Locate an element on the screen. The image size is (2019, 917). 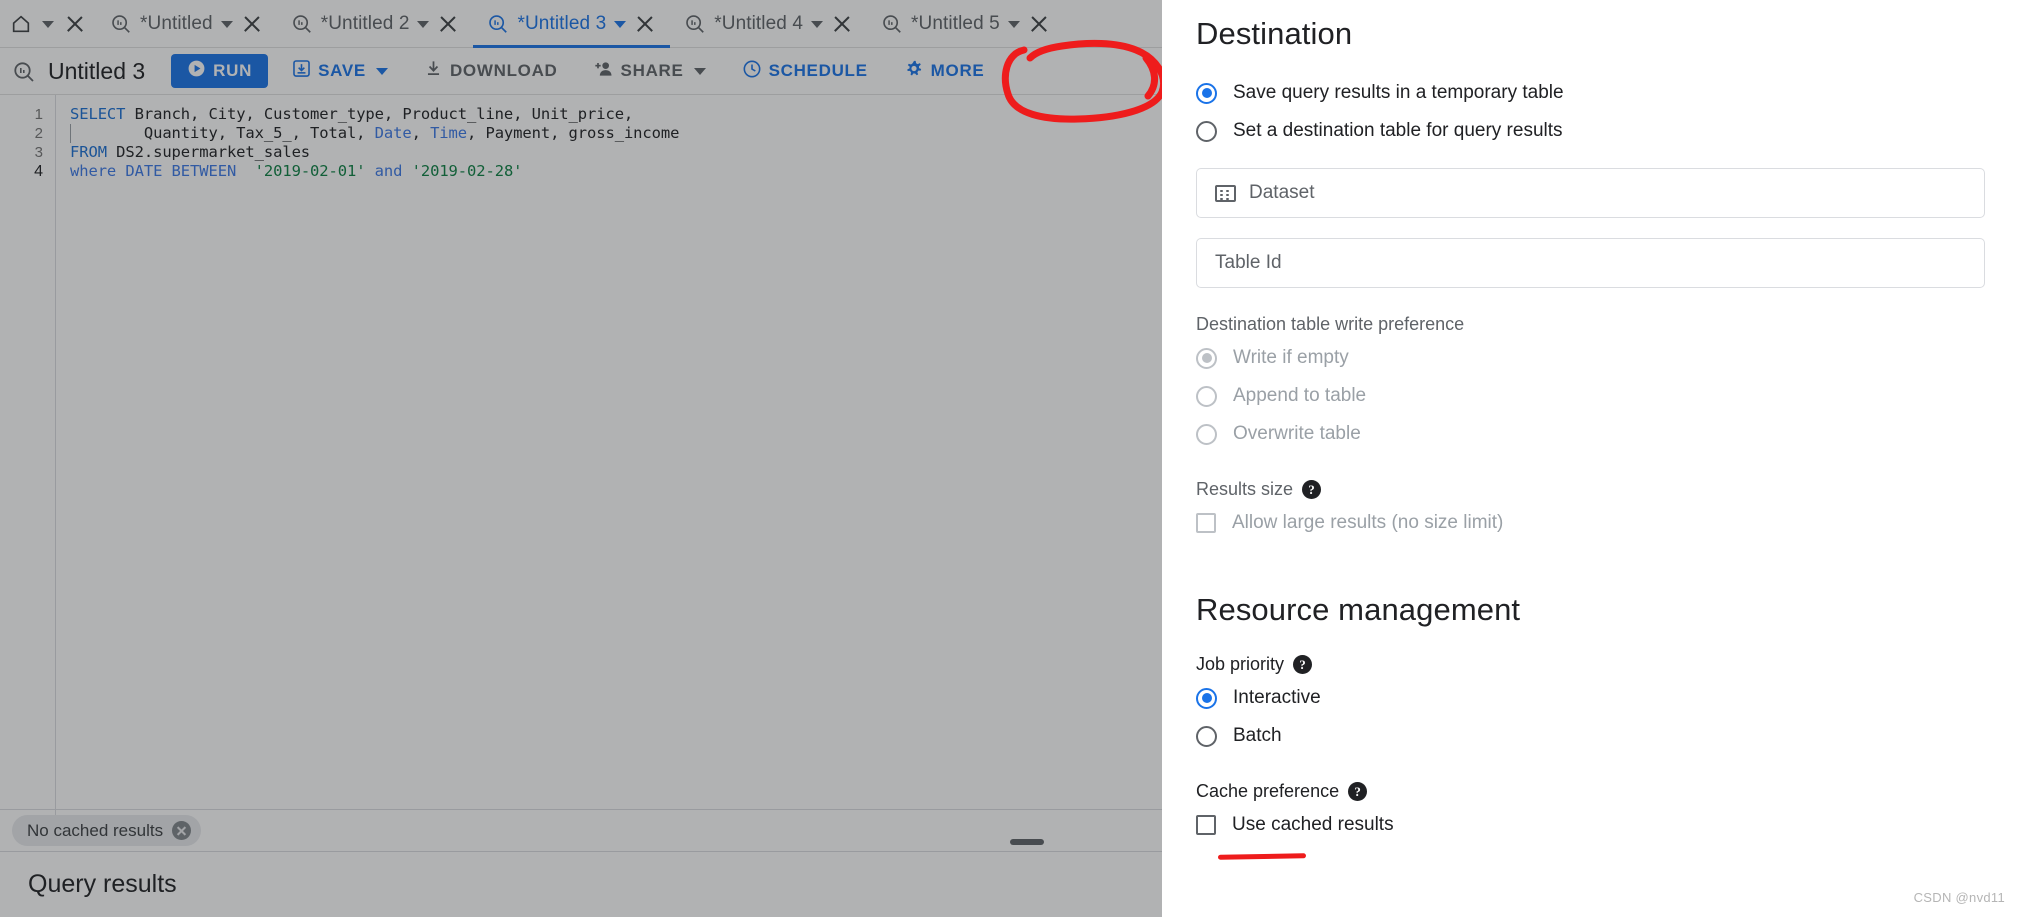
write-preference-label: Destination table write preference is located at coordinates (1590, 324).